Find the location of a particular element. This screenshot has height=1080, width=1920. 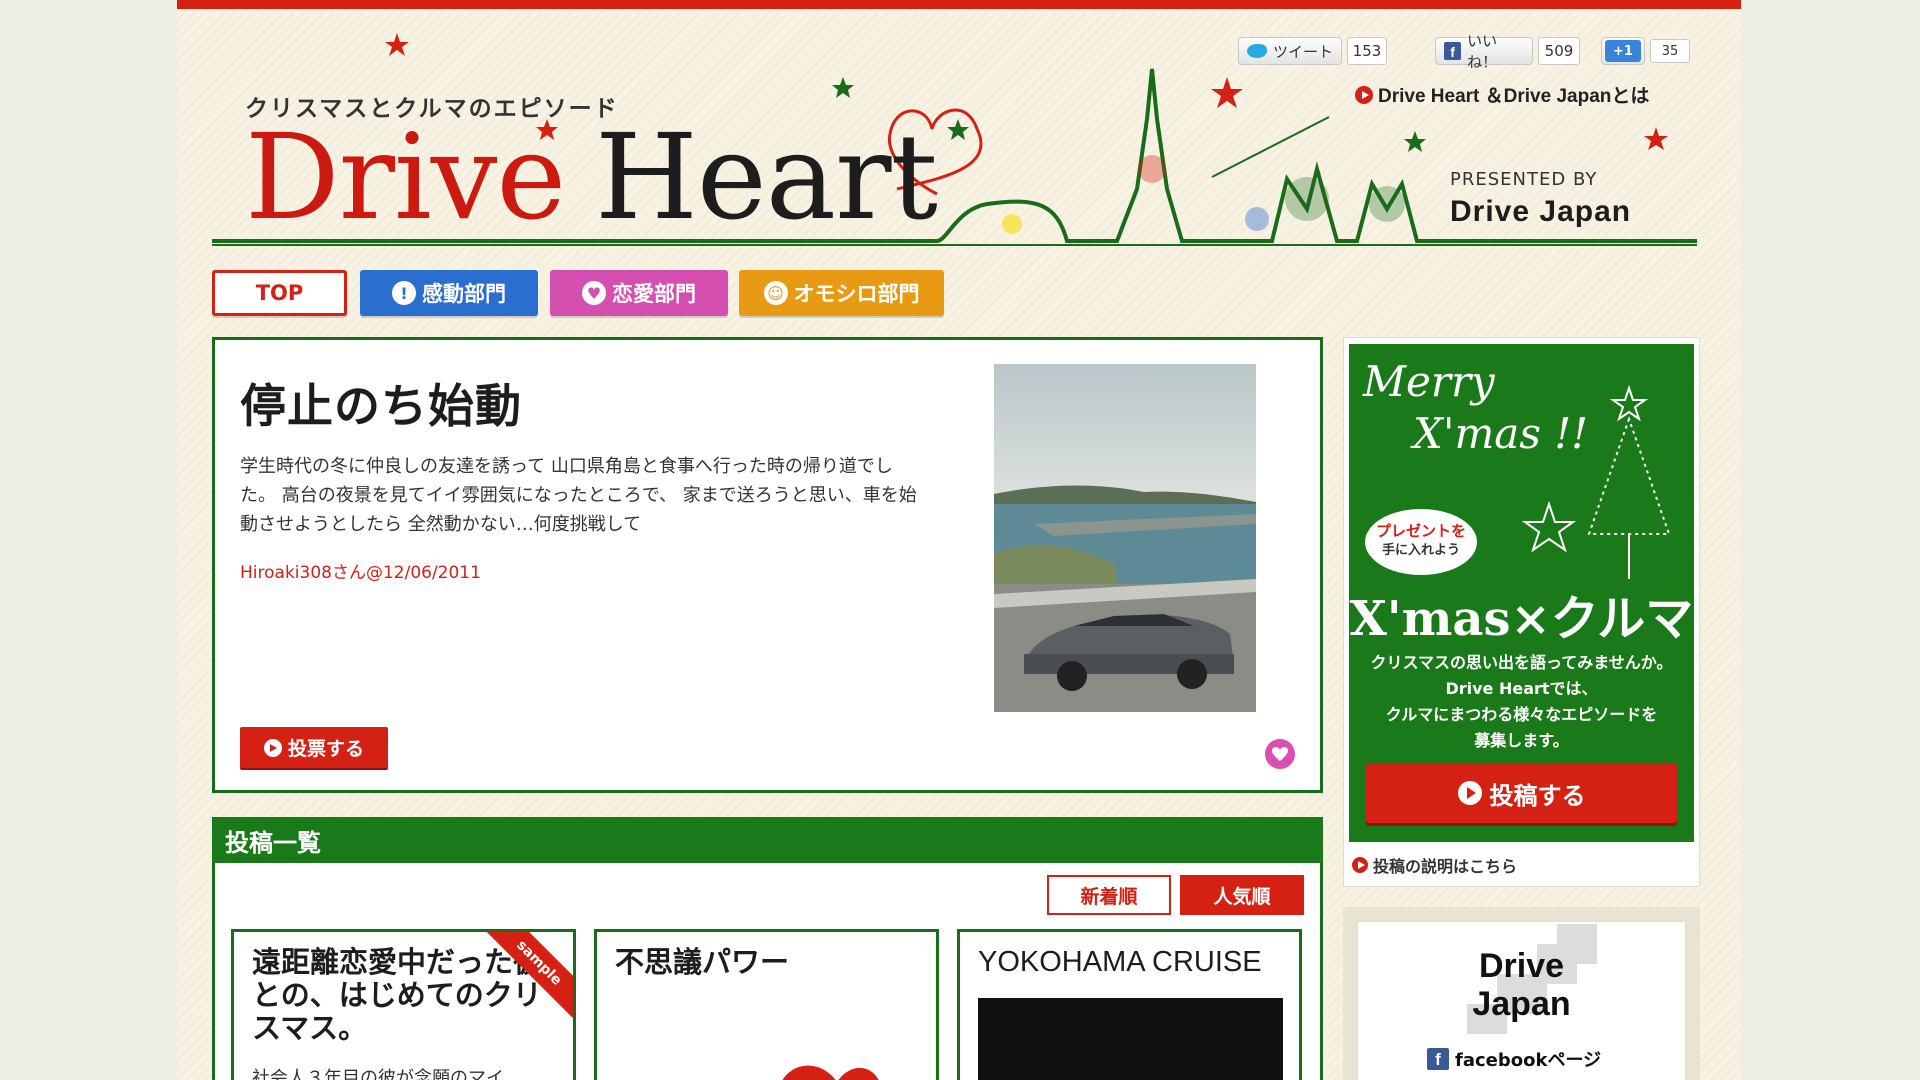

presented-by-label: PRESENTED BY is located at coordinates (1524, 179).